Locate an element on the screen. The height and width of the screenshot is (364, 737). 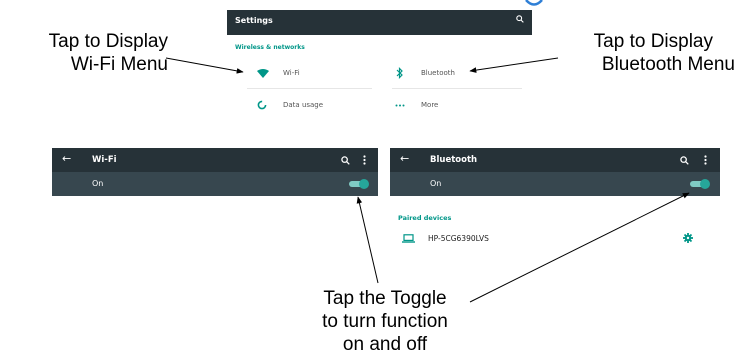
arrow-to-wifi-toggle is located at coordinates (367, 240).